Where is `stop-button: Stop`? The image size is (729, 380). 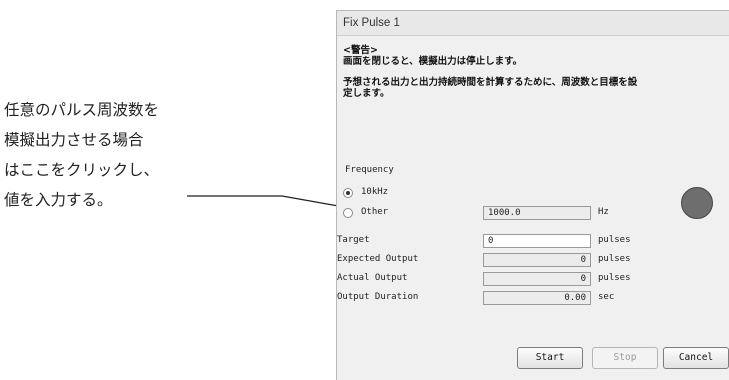
stop-button: Stop is located at coordinates (625, 358).